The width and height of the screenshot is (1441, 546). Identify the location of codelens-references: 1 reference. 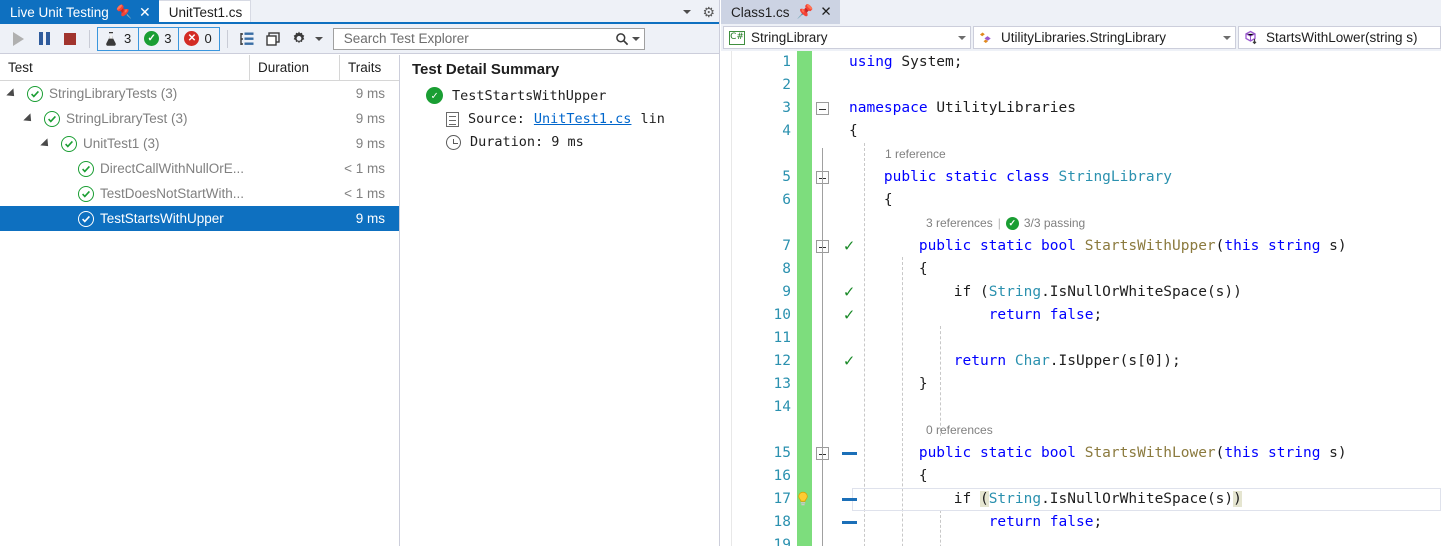
(915, 154).